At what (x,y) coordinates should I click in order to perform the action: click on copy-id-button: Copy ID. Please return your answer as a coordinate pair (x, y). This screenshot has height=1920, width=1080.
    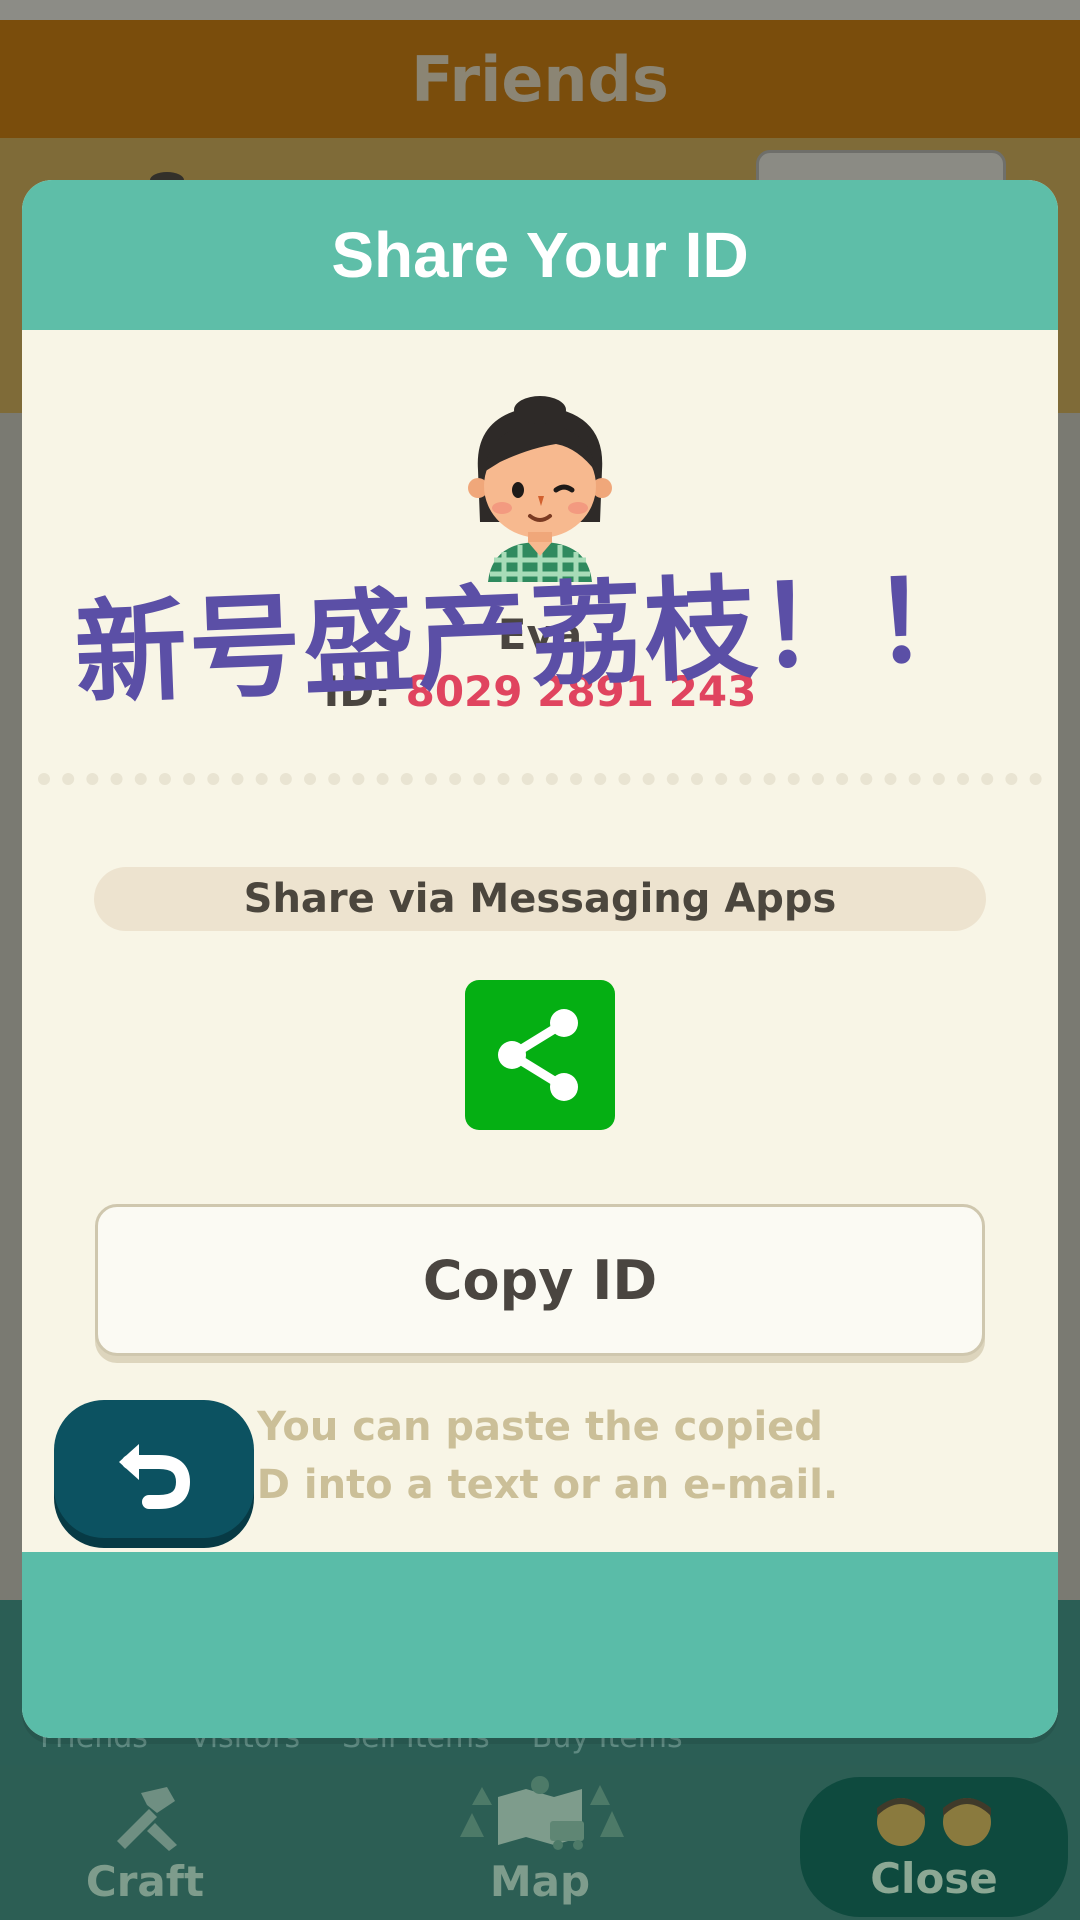
    Looking at the image, I should click on (540, 1280).